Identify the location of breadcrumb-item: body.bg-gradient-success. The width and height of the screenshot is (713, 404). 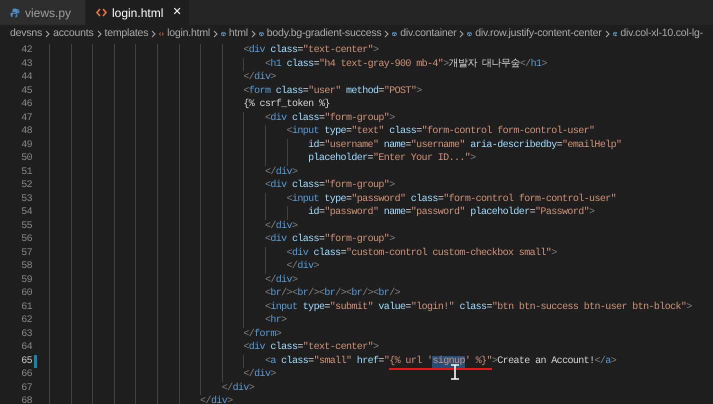
(324, 34).